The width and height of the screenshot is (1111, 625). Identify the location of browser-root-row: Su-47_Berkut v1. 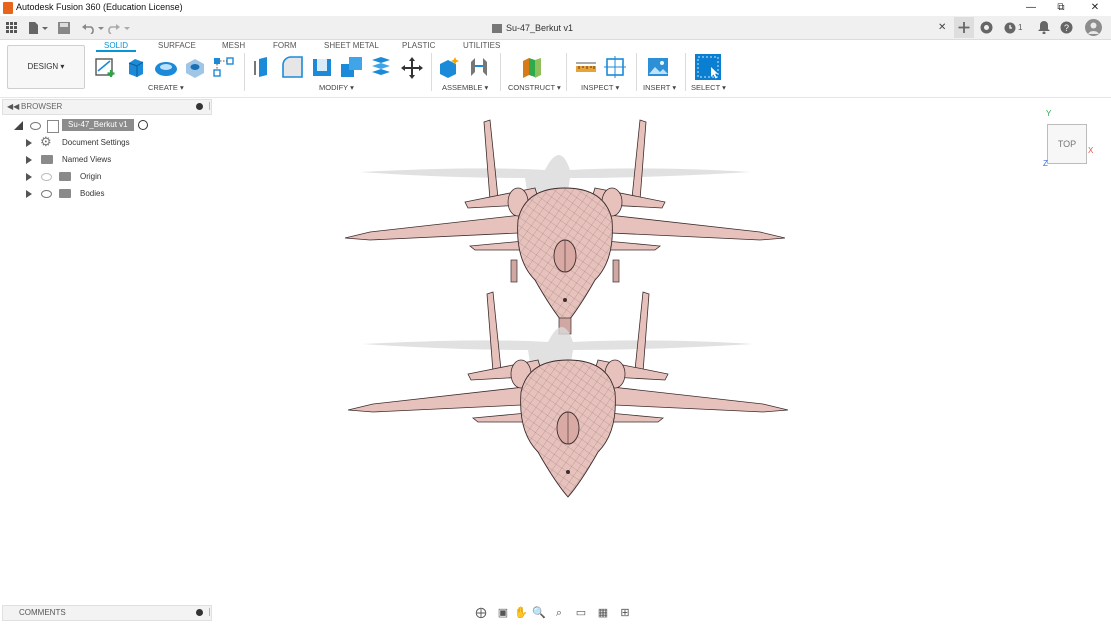
(112, 126).